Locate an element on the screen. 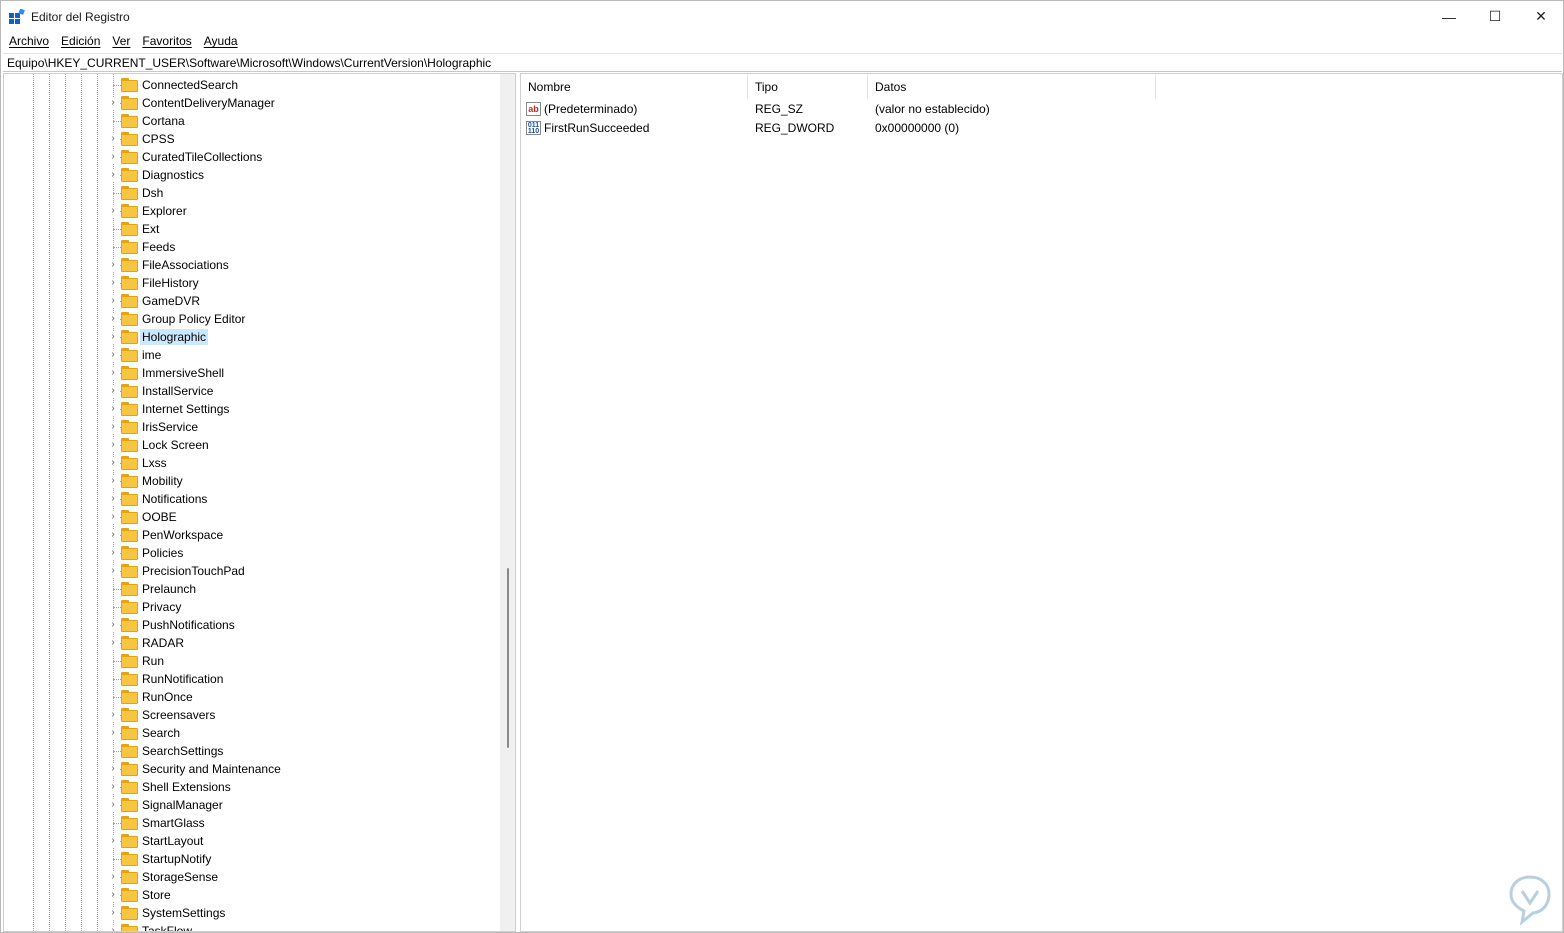 Image resolution: width=1564 pixels, height=933 pixels. tree-item: › Lxss is located at coordinates (251, 463).